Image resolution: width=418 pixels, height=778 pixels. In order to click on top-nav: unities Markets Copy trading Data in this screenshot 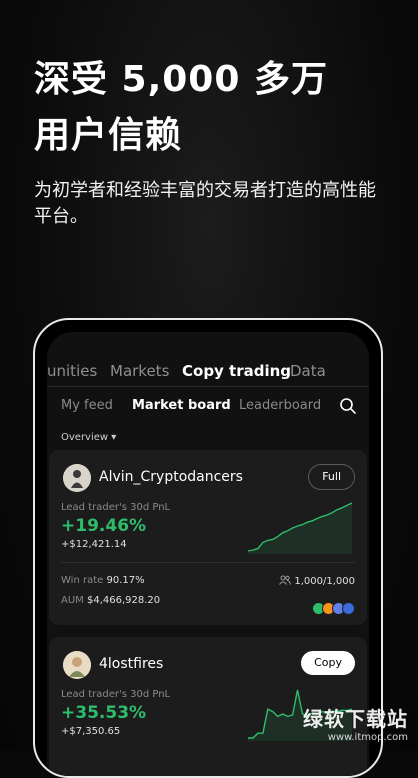, I will do `click(208, 375)`.